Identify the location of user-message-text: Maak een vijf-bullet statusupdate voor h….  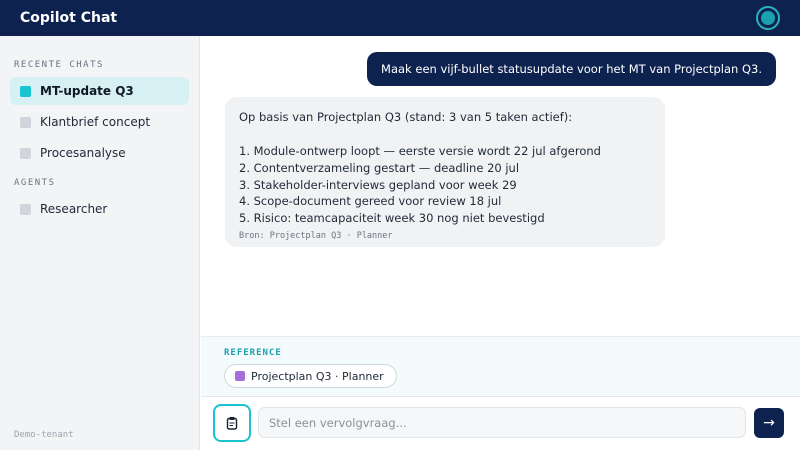
(571, 69).